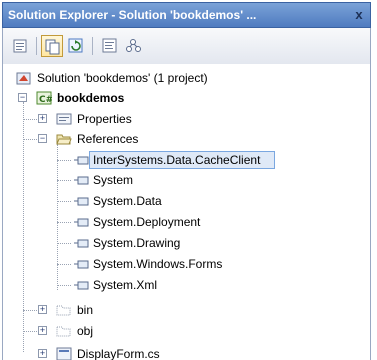 The width and height of the screenshot is (377, 360). I want to click on tree-node-references: − References, so click(183, 139).